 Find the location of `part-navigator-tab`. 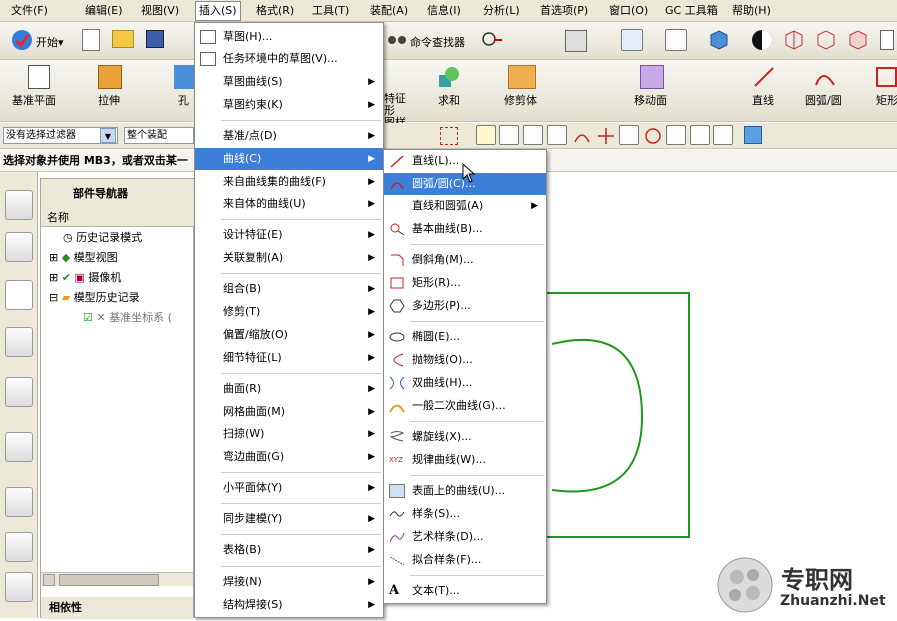

part-navigator-tab is located at coordinates (19, 295).